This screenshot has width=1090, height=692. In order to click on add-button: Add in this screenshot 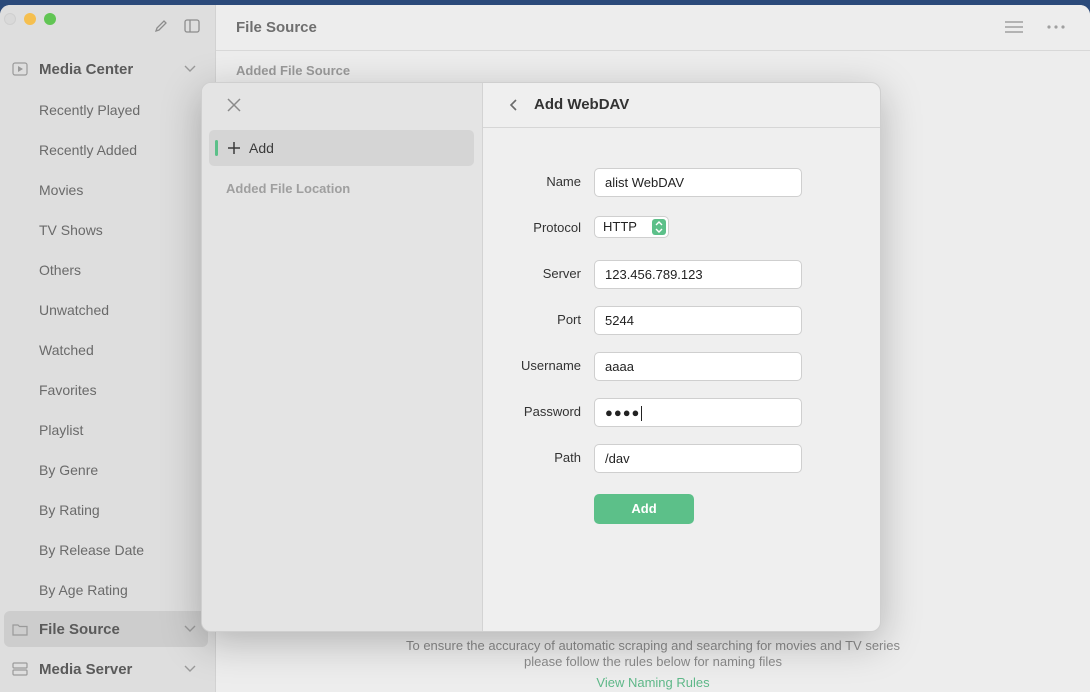, I will do `click(644, 509)`.